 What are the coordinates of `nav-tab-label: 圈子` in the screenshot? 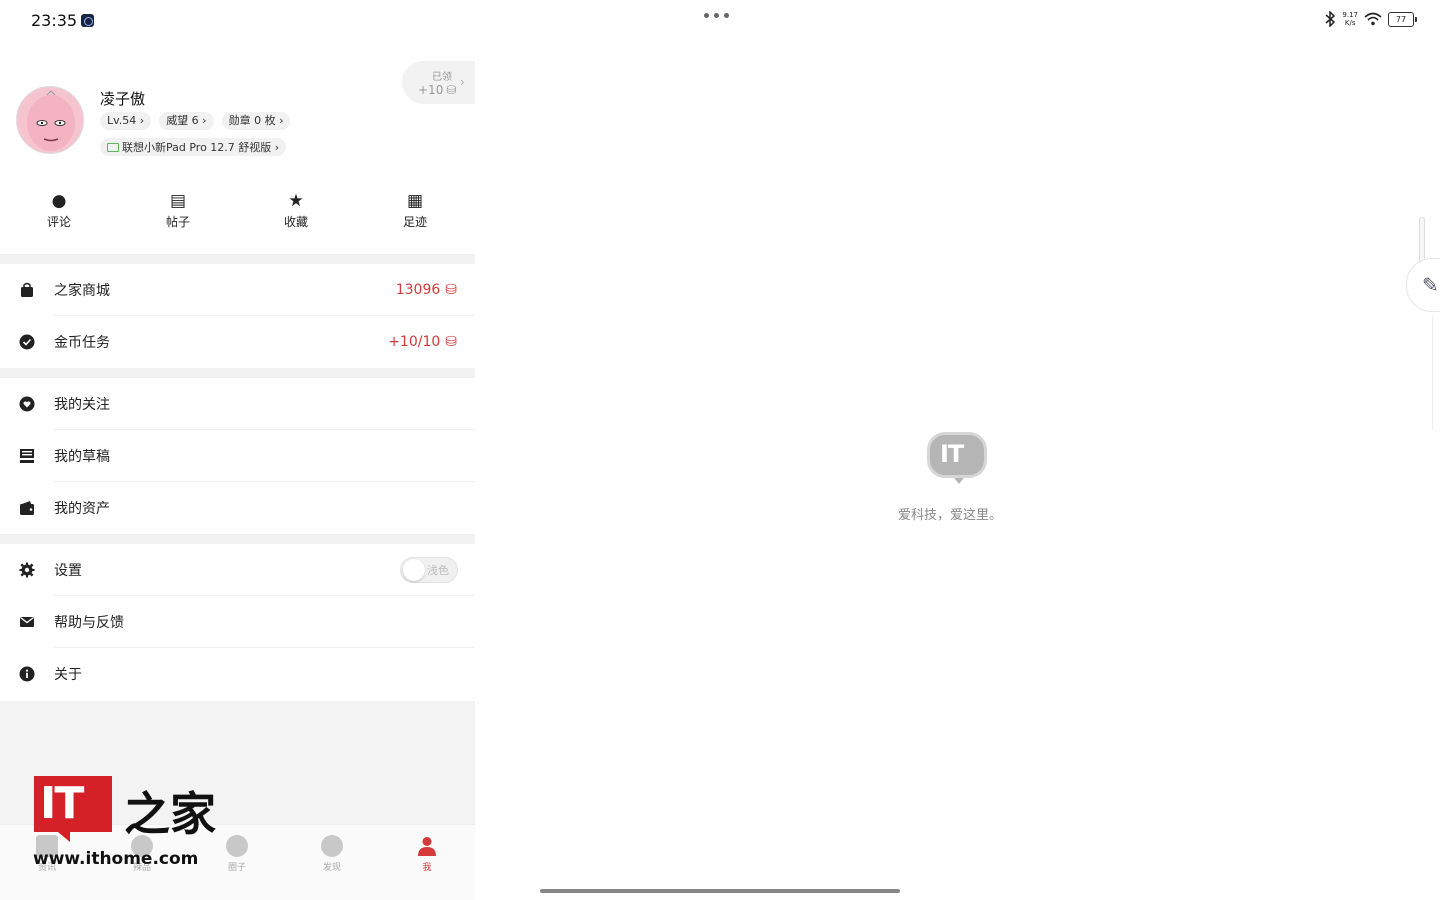 It's located at (236, 868).